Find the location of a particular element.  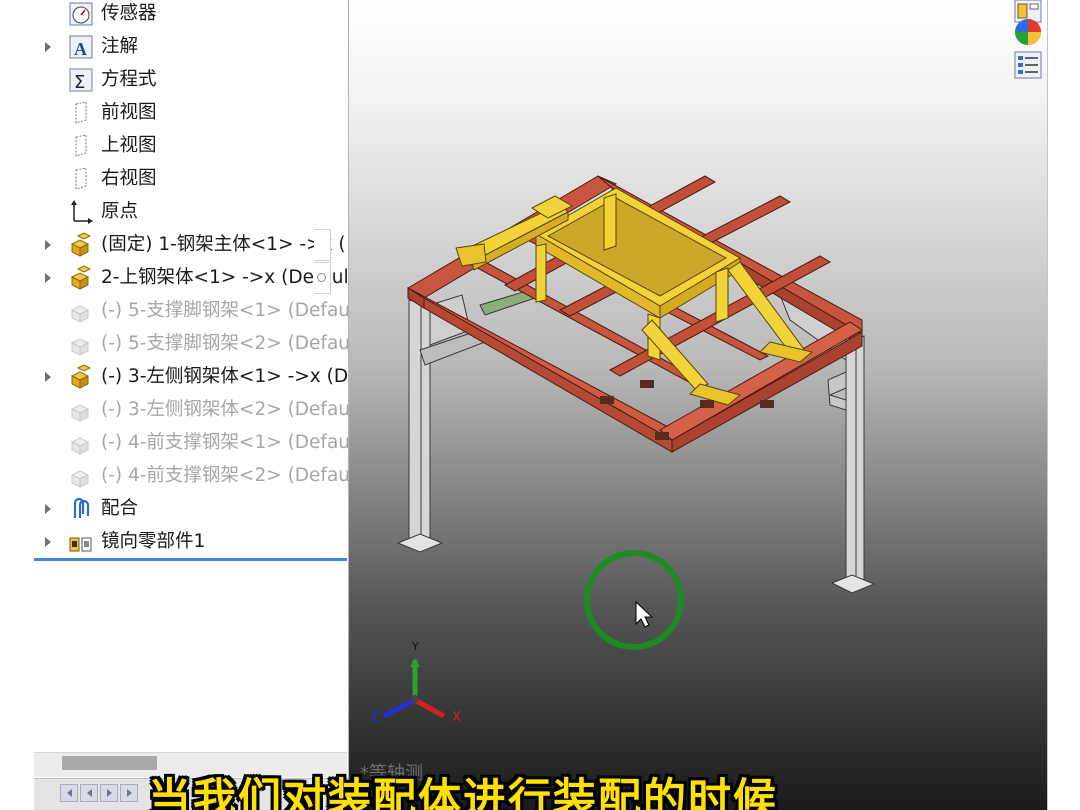

tree-item-component-1: (固定) 1-钢架主体<1> ->x ( is located at coordinates (191, 244).